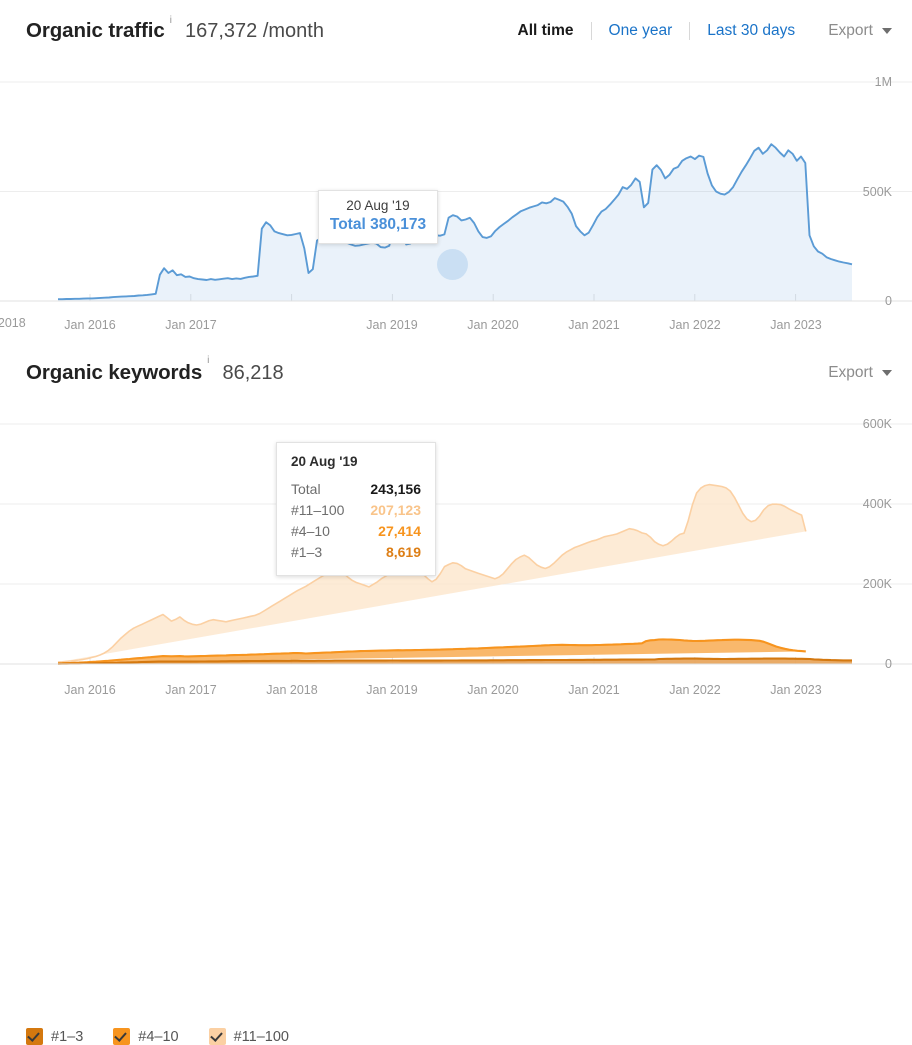 Image resolution: width=912 pixels, height=1045 pixels. Describe the element at coordinates (493, 690) in the screenshot. I see `keywords-xtick-4: Jan 2020` at that location.